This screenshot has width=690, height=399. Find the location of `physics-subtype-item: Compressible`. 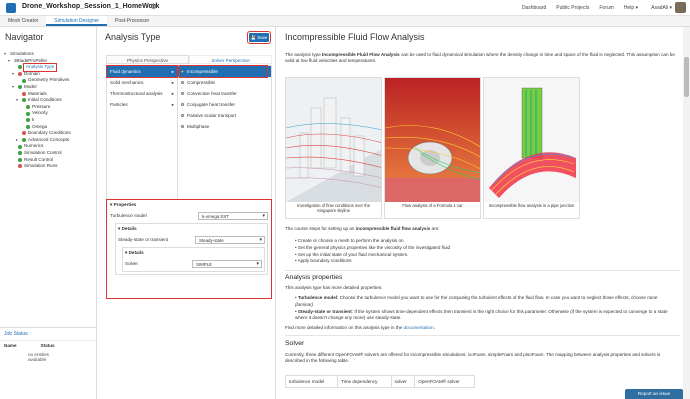

physics-subtype-item: Compressible is located at coordinates (224, 82).